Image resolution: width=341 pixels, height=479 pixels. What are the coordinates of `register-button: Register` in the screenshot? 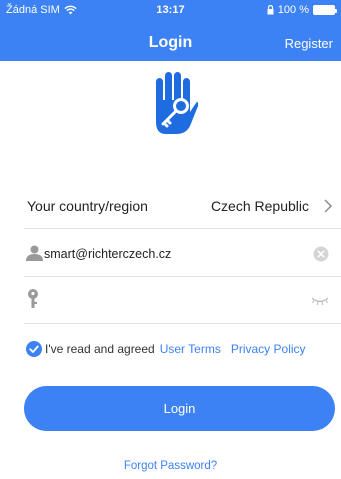 It's located at (309, 43).